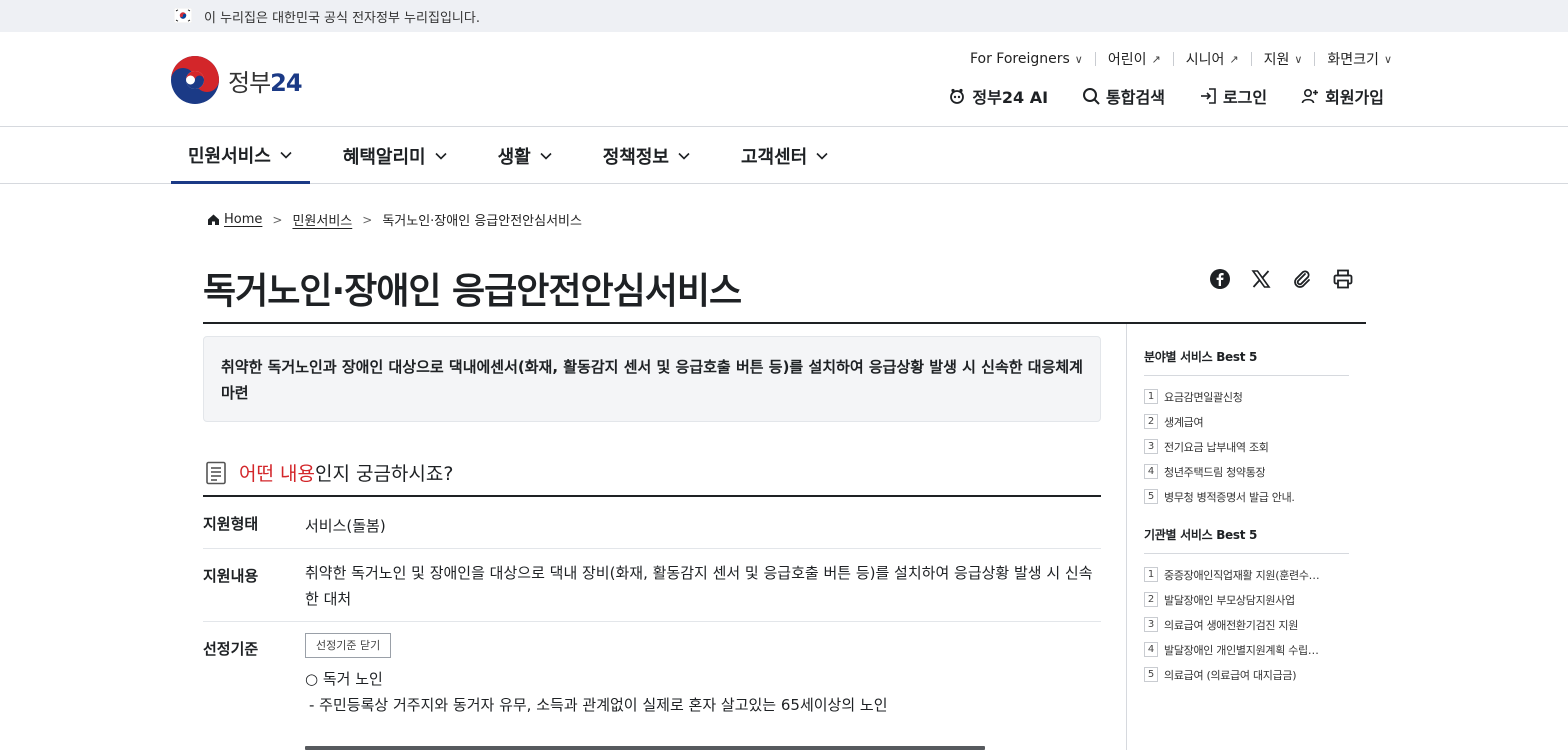 The height and width of the screenshot is (750, 1568). I want to click on section-heading: 어떤 내용인지 궁금하시죠?, so click(329, 472).